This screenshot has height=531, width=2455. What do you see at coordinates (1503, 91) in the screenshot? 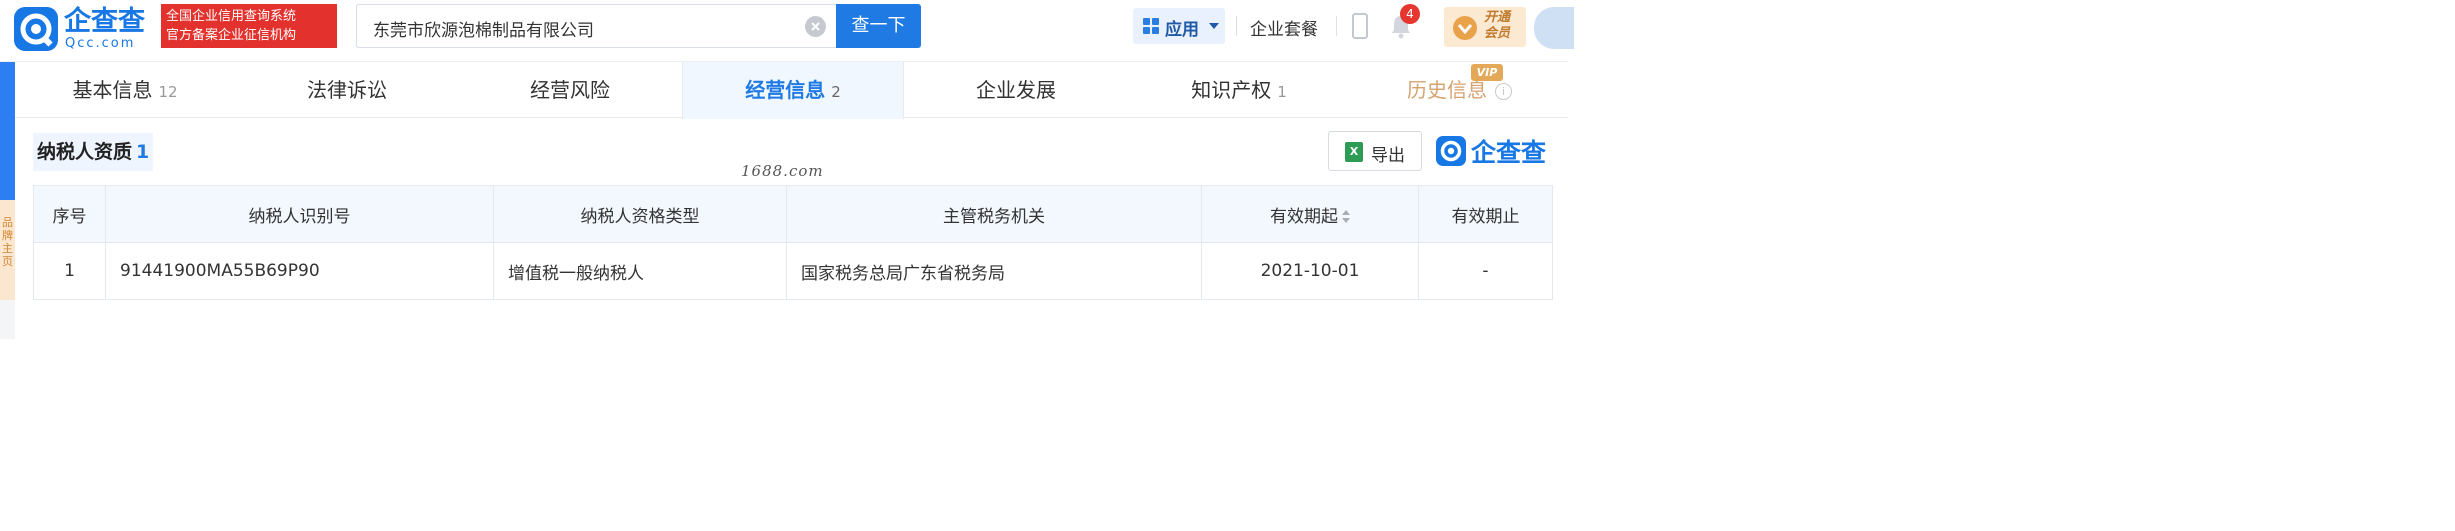
I see `info-icon: i` at bounding box center [1503, 91].